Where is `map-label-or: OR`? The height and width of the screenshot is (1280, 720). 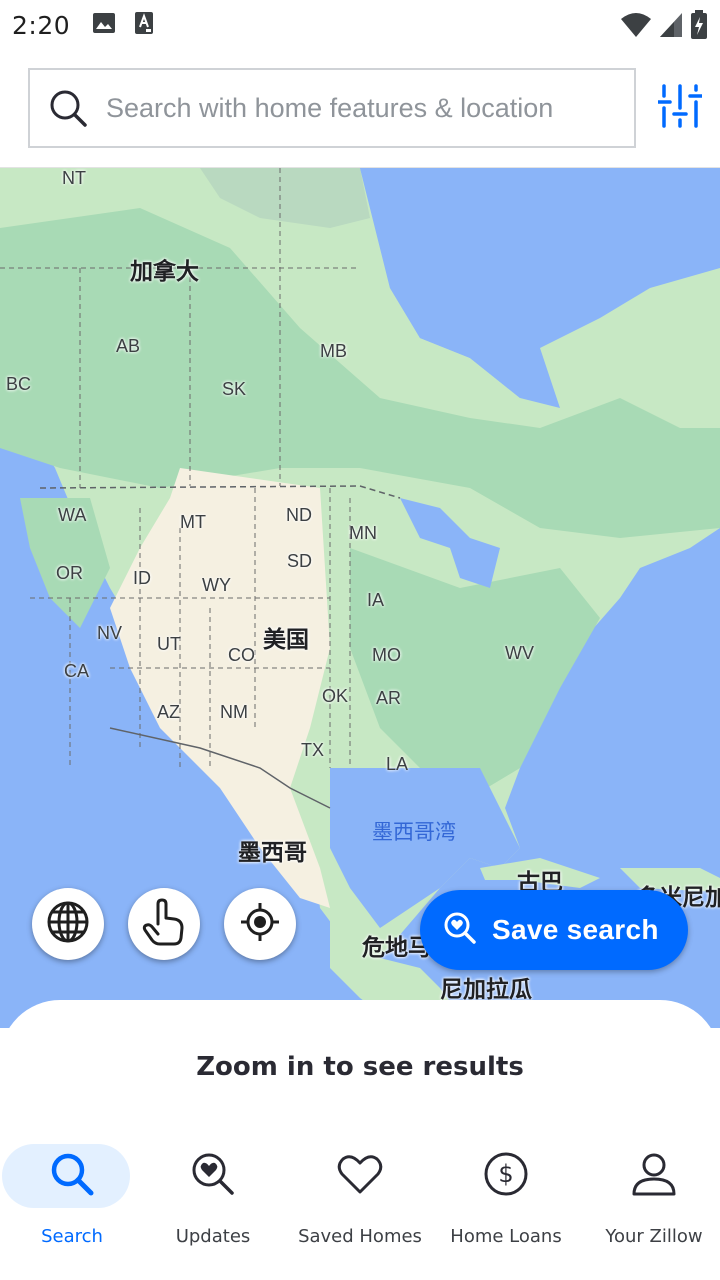 map-label-or: OR is located at coordinates (69, 573).